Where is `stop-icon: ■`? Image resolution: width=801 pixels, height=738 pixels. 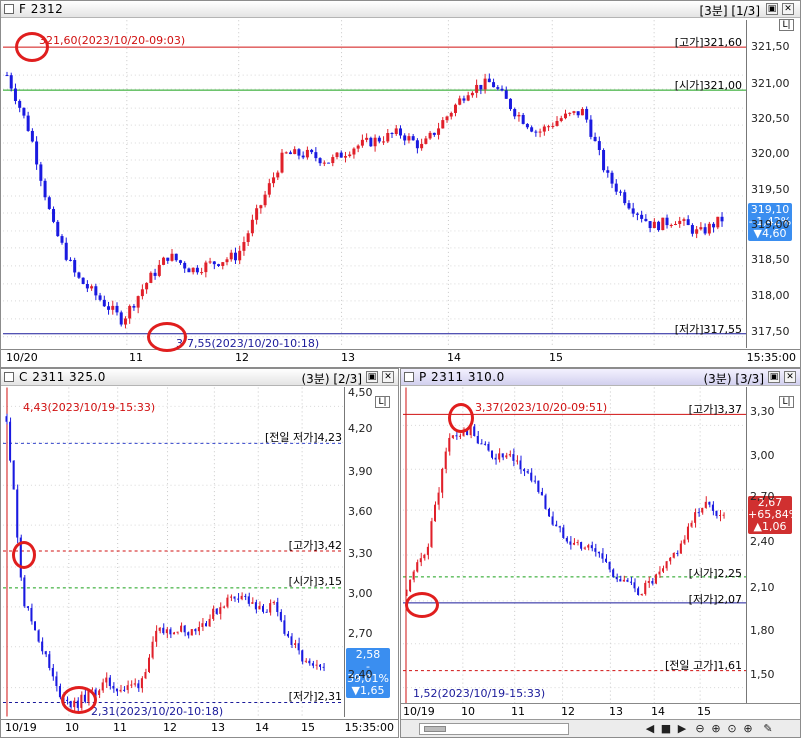 stop-icon: ■ is located at coordinates (666, 729).